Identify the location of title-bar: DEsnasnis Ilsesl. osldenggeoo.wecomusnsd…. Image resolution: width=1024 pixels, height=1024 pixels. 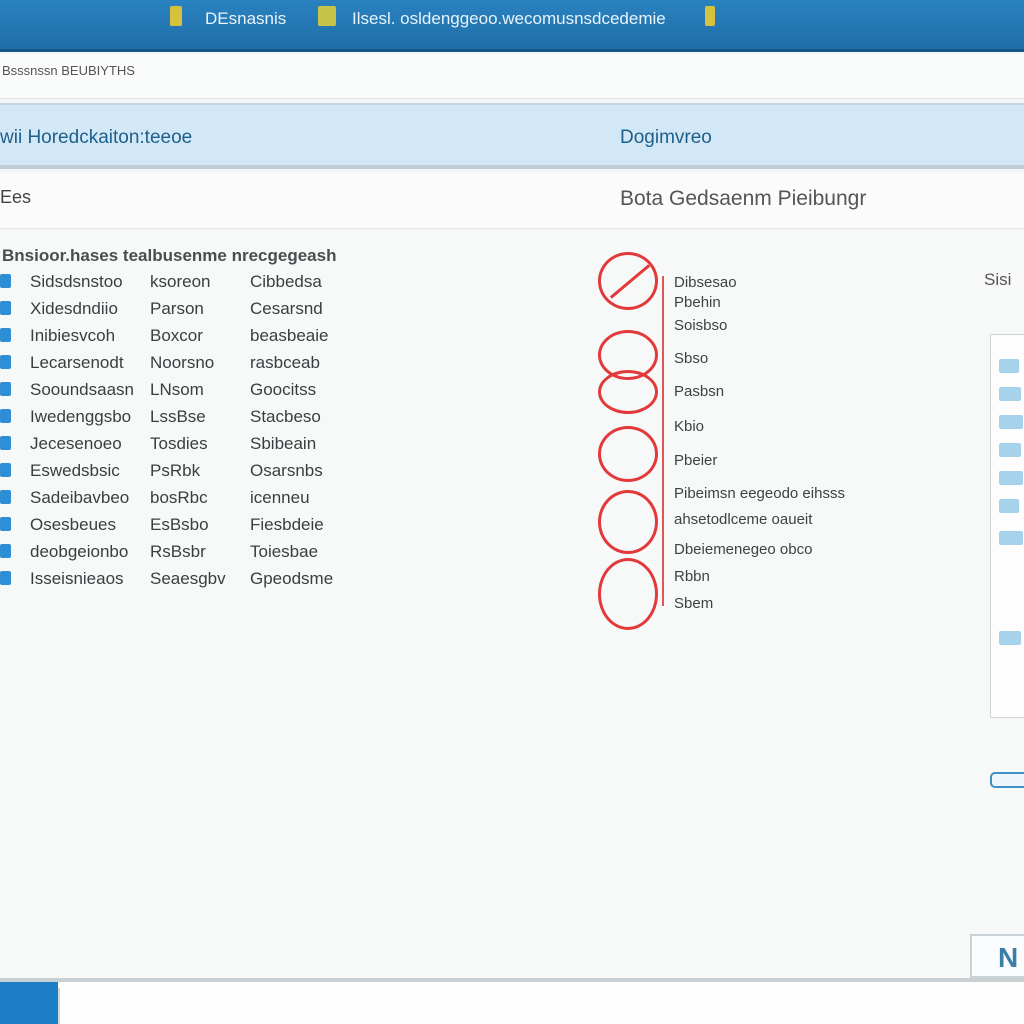
(512, 26).